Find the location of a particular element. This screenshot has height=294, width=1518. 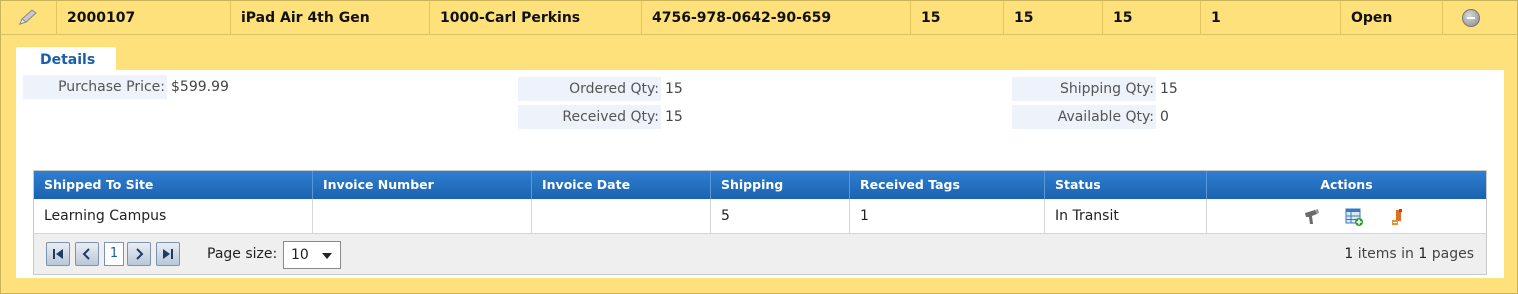

chevron-right-icon is located at coordinates (140, 254).